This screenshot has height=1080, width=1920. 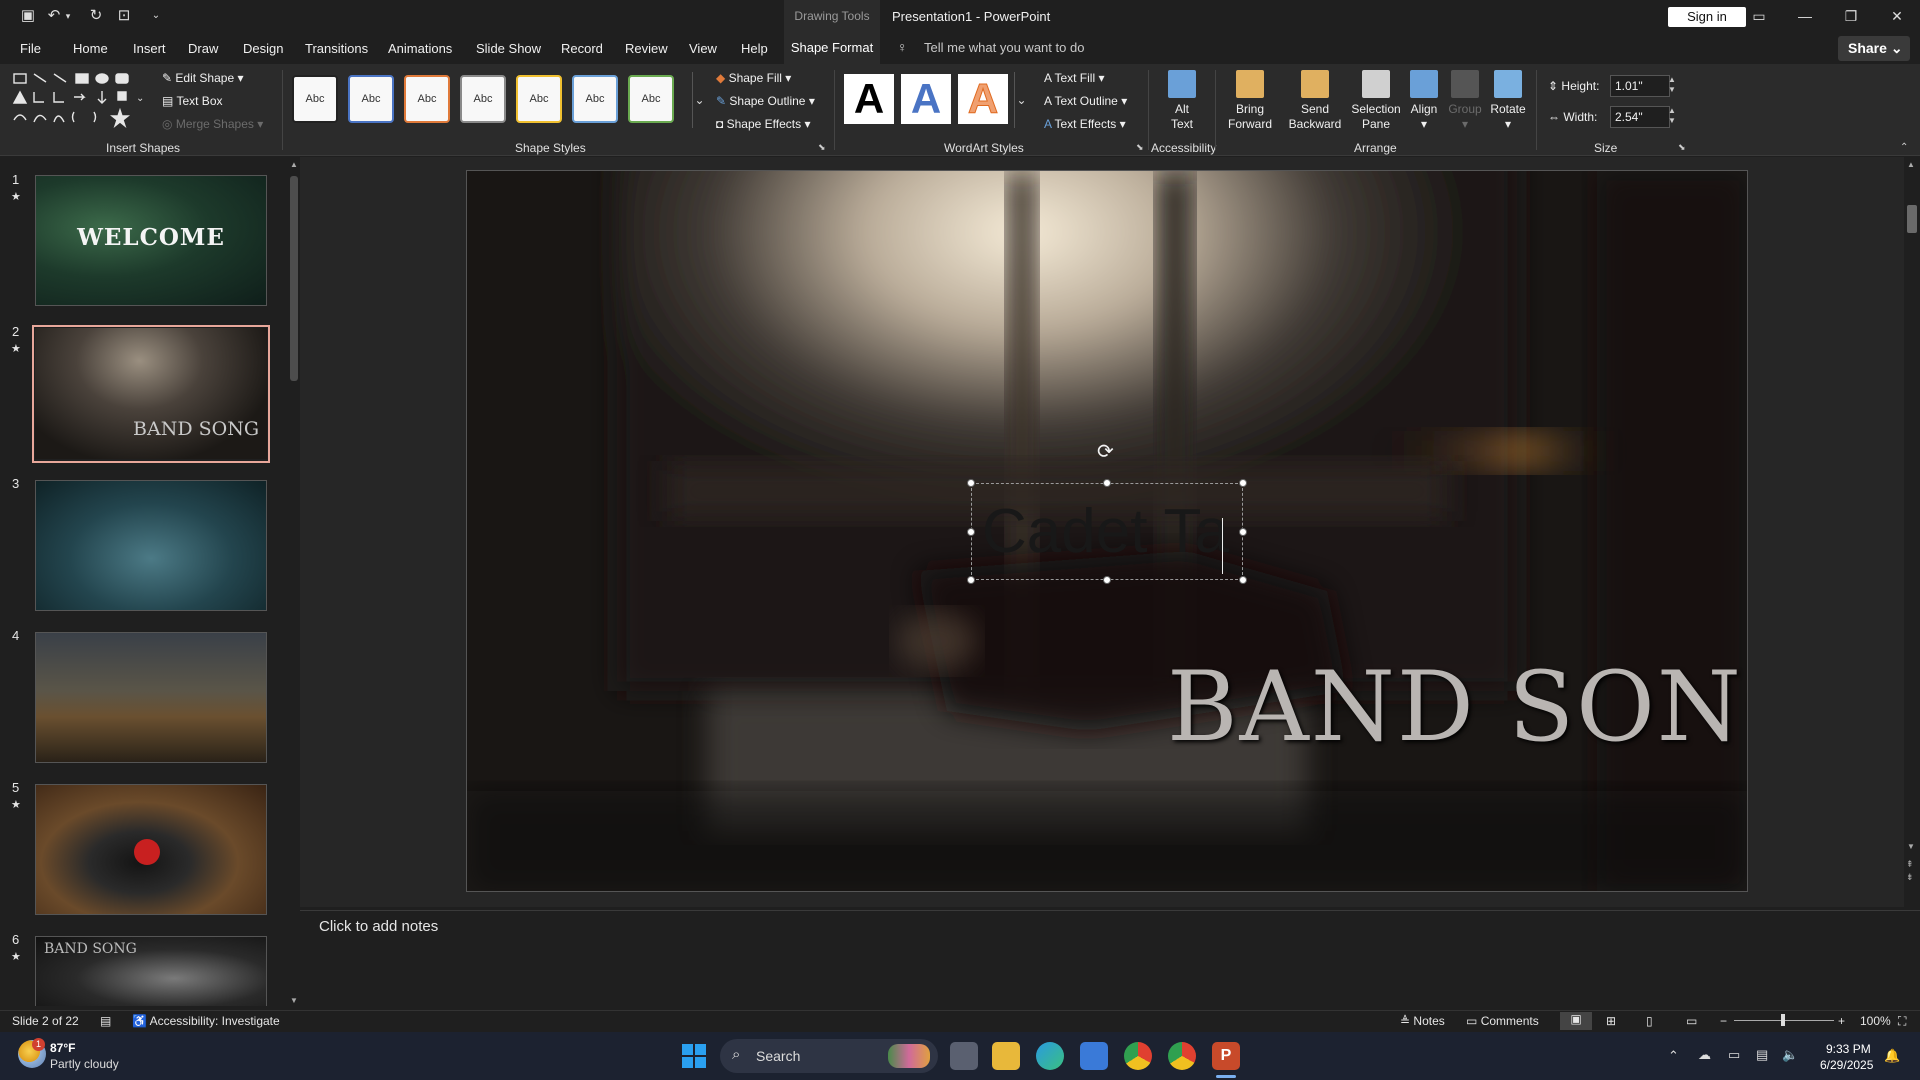 What do you see at coordinates (829, 1056) in the screenshot?
I see `taskbar-search-box: ⌕ Search` at bounding box center [829, 1056].